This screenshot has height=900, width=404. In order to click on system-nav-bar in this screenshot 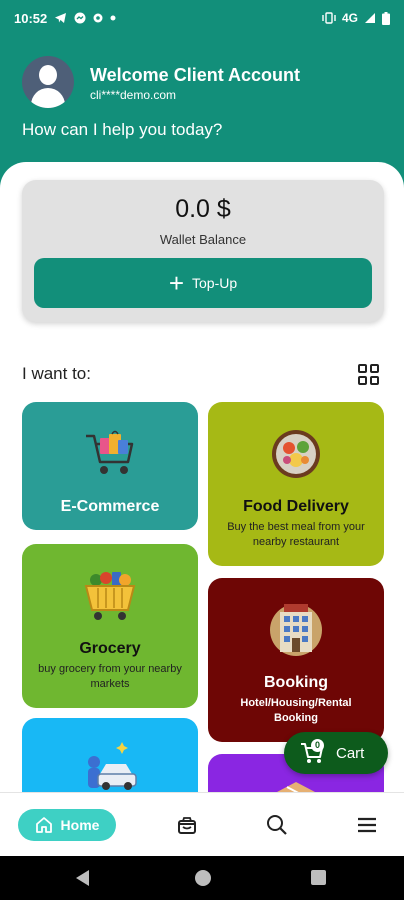, I will do `click(202, 878)`.